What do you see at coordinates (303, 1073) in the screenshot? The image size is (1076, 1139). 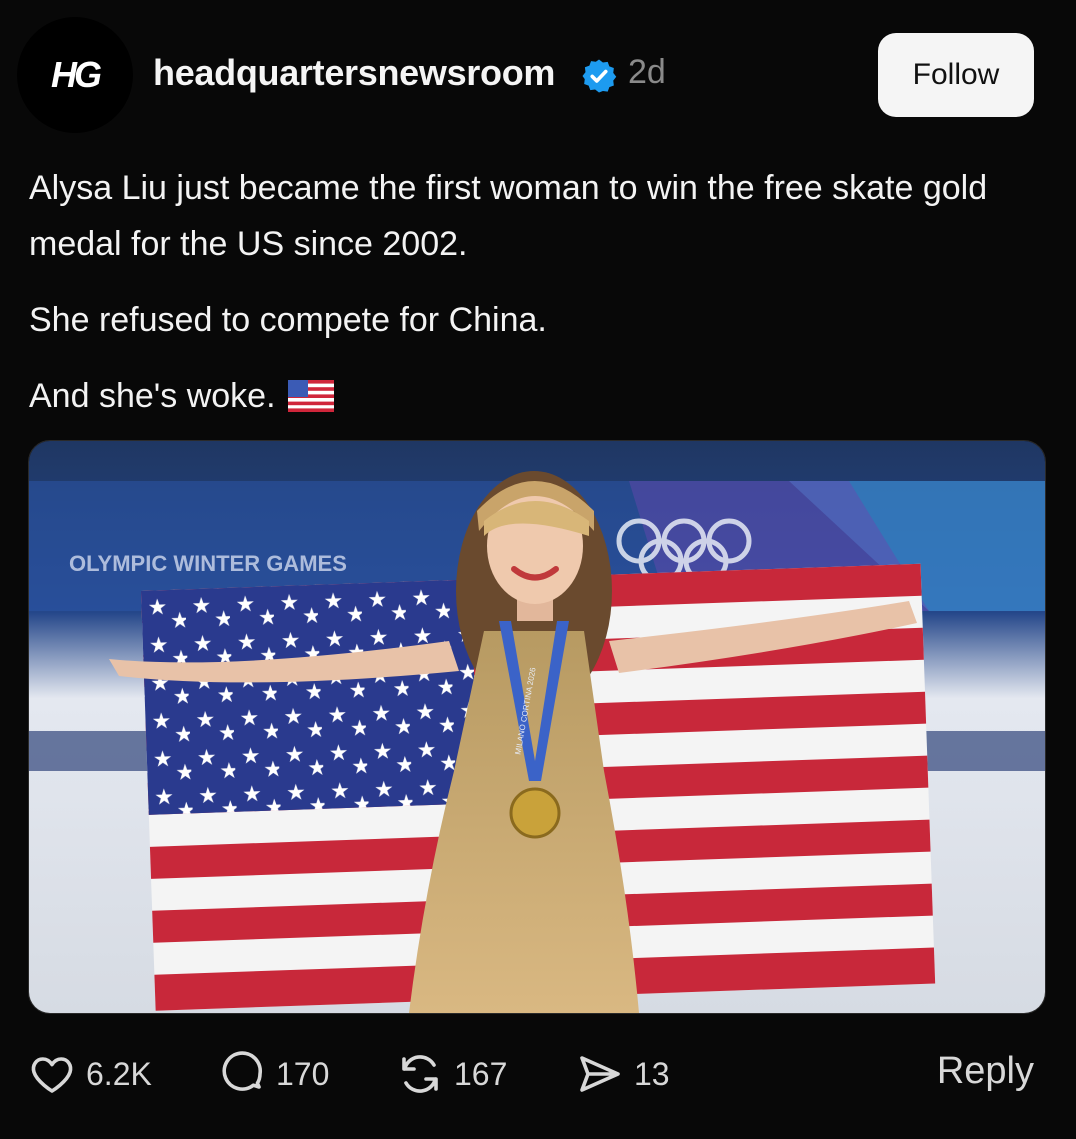 I see `comment-count: 170` at bounding box center [303, 1073].